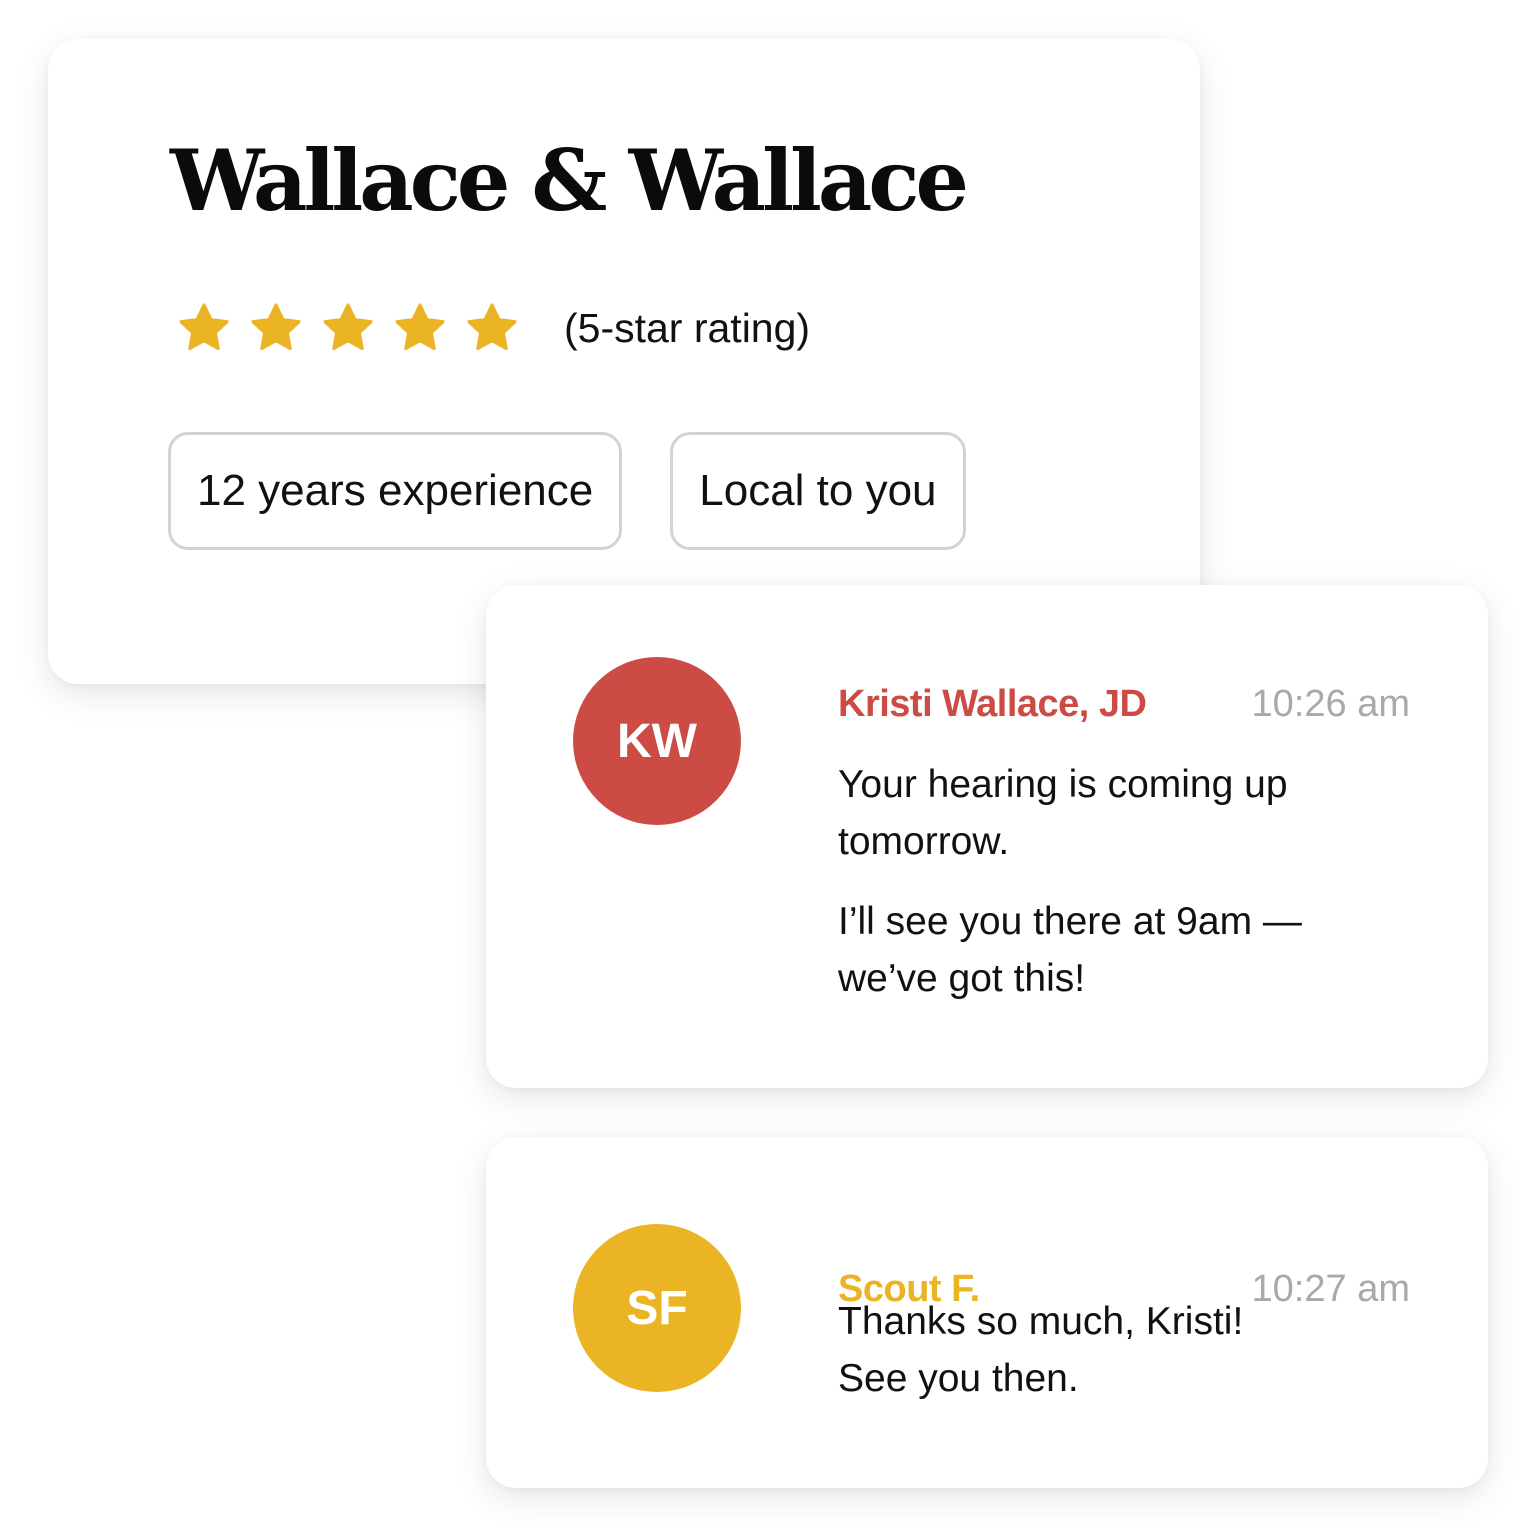 The image size is (1532, 1540). I want to click on message-header: Kristi Wallace, JD 10:26 am, so click(1124, 704).